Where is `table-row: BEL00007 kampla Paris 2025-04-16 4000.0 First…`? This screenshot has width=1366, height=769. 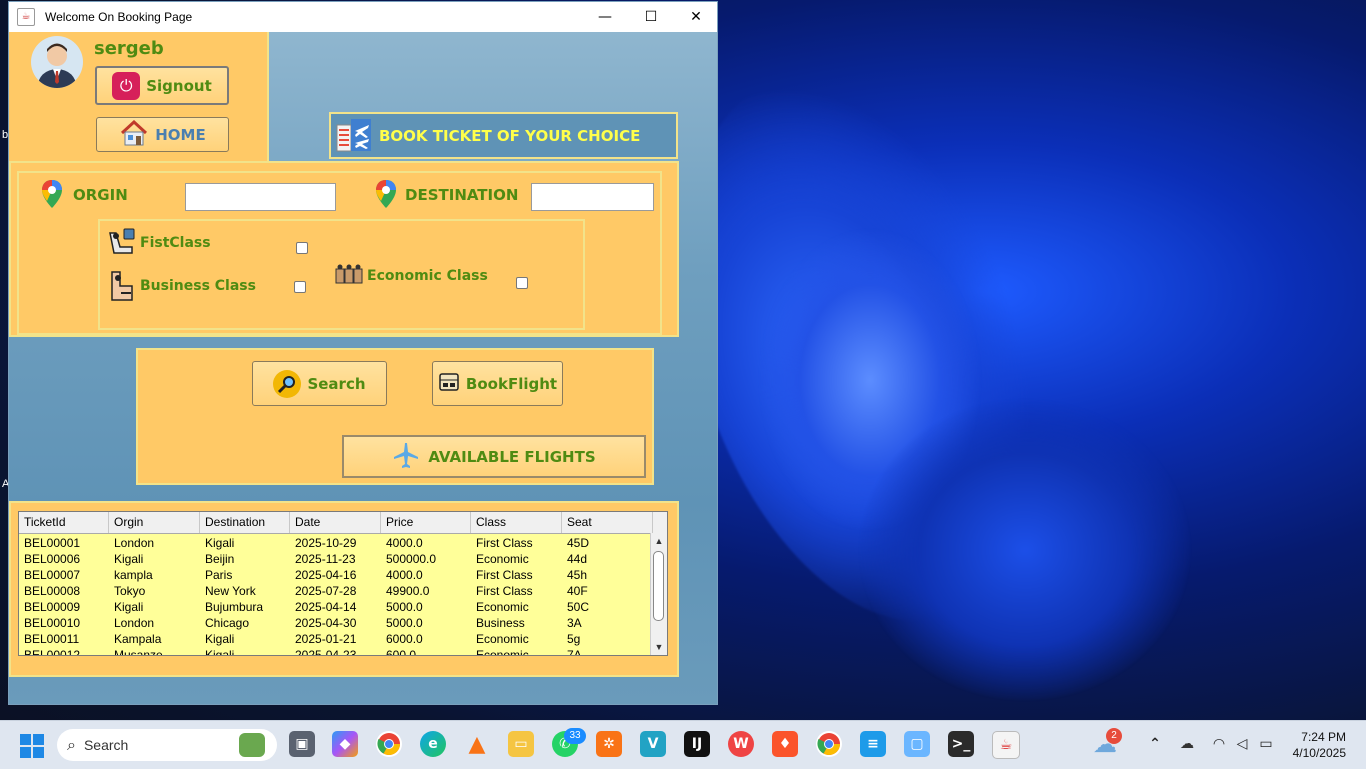
table-row: BEL00007 kampla Paris 2025-04-16 4000.0 First… is located at coordinates (335, 575).